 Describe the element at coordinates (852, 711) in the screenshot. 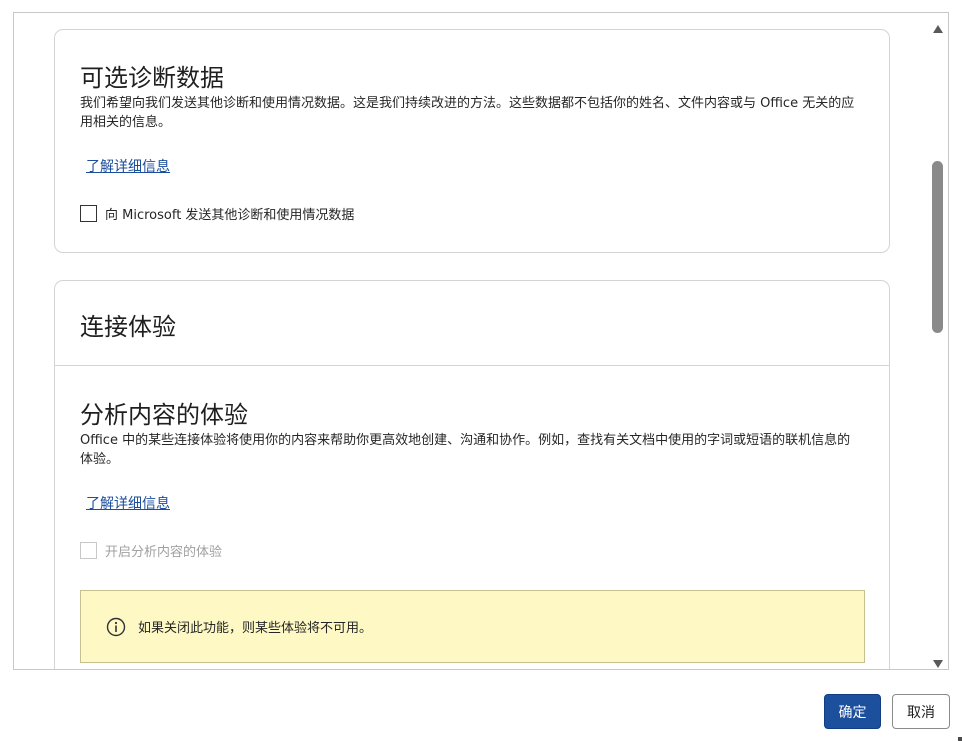

I see `ok-button: 确定` at that location.